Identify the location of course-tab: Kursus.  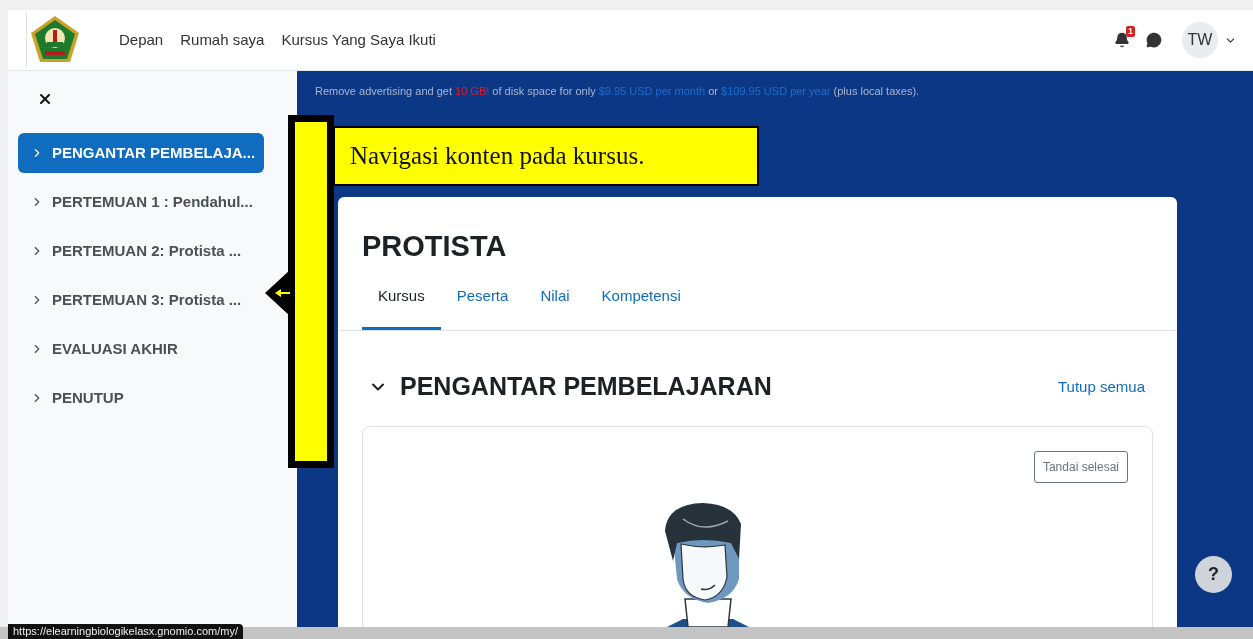
(401, 306).